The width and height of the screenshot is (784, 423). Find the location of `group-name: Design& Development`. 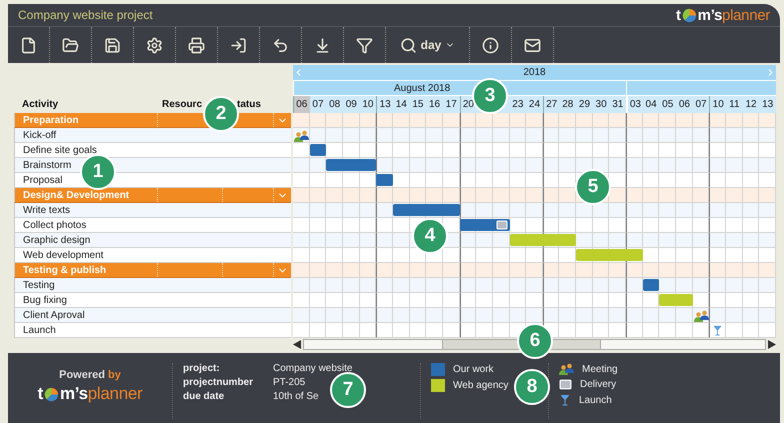

group-name: Design& Development is located at coordinates (76, 195).